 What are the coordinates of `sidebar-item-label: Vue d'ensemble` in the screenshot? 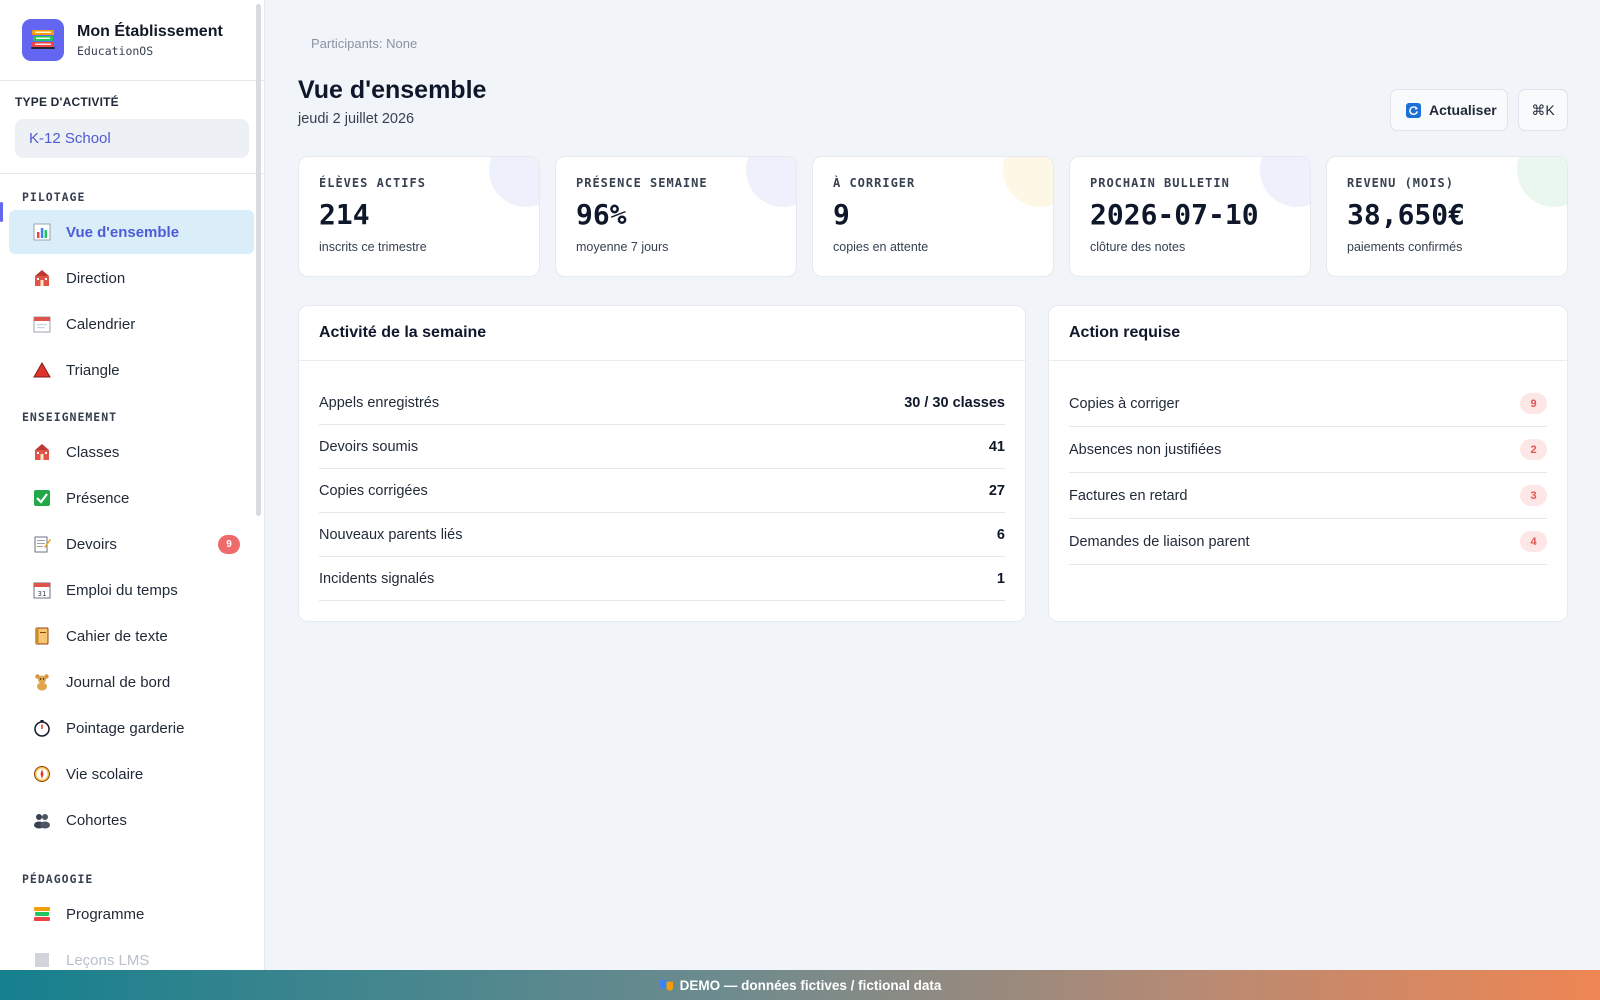 It's located at (123, 232).